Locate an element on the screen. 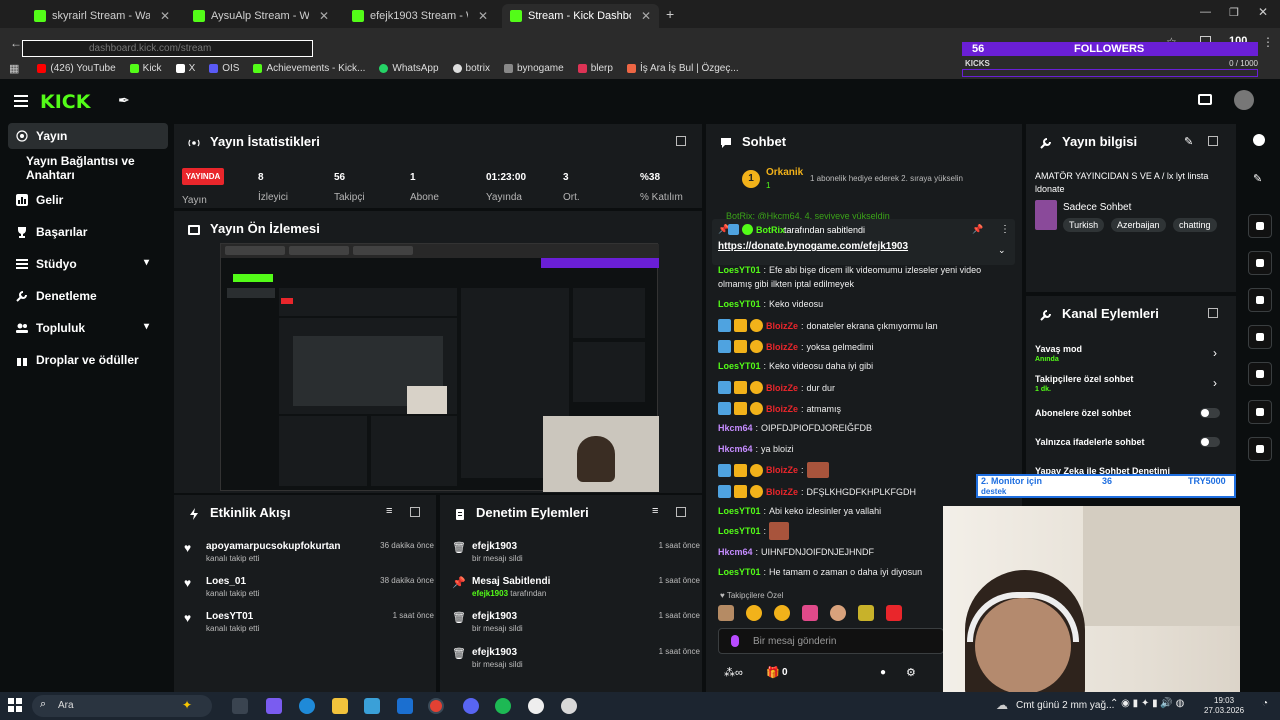 The width and height of the screenshot is (1280, 720). browser-tab: AysuAlp Stream - Watch Live o ✕ is located at coordinates (261, 16).